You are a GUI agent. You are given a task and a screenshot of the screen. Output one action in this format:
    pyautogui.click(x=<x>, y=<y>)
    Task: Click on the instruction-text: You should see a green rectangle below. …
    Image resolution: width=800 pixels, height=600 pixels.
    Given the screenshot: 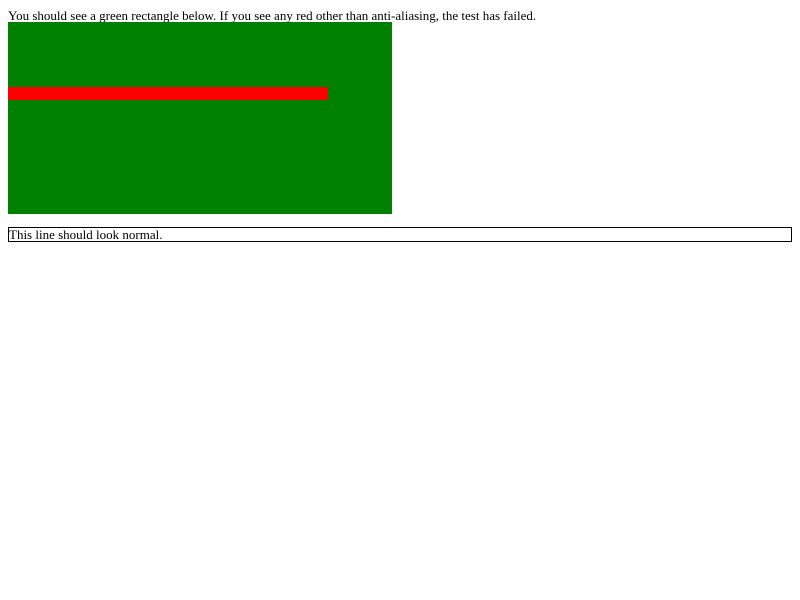 What is the action you would take?
    pyautogui.click(x=272, y=15)
    